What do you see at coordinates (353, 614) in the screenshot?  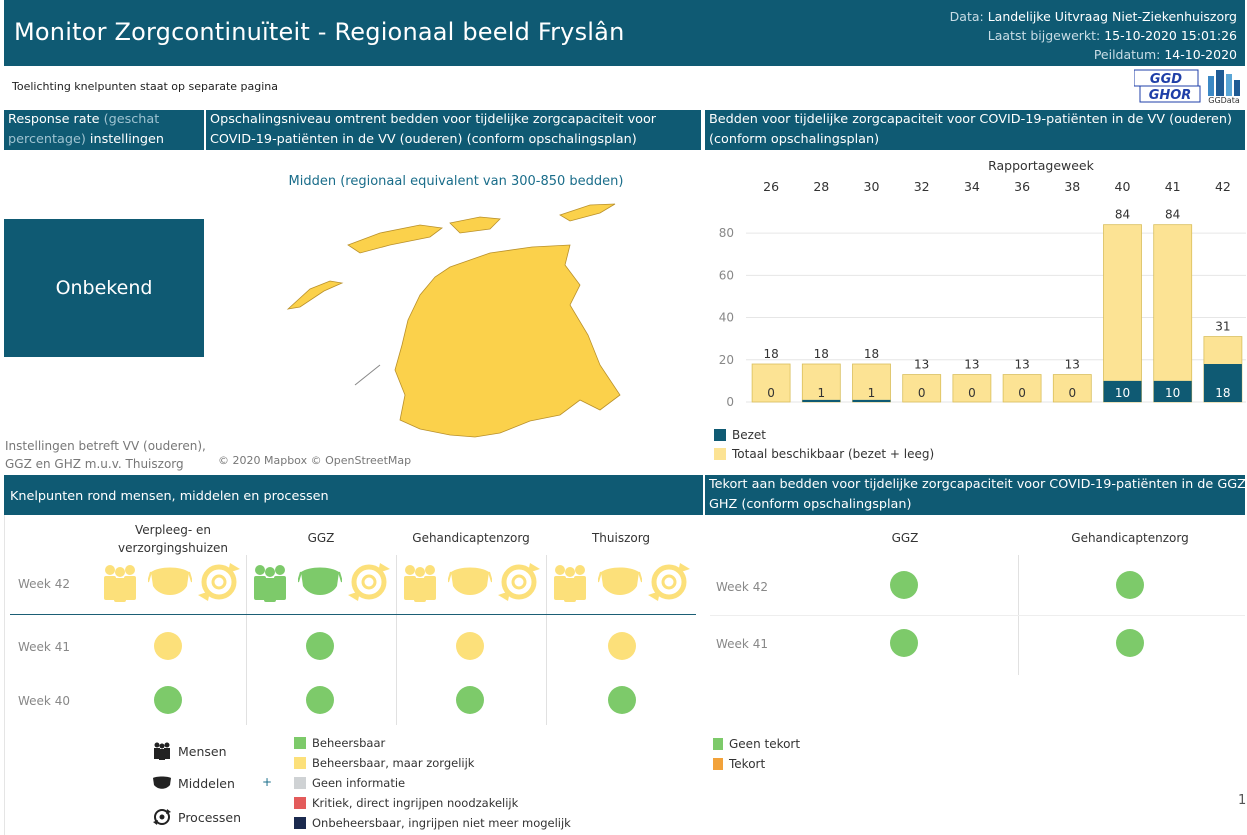 I see `week42-separator` at bounding box center [353, 614].